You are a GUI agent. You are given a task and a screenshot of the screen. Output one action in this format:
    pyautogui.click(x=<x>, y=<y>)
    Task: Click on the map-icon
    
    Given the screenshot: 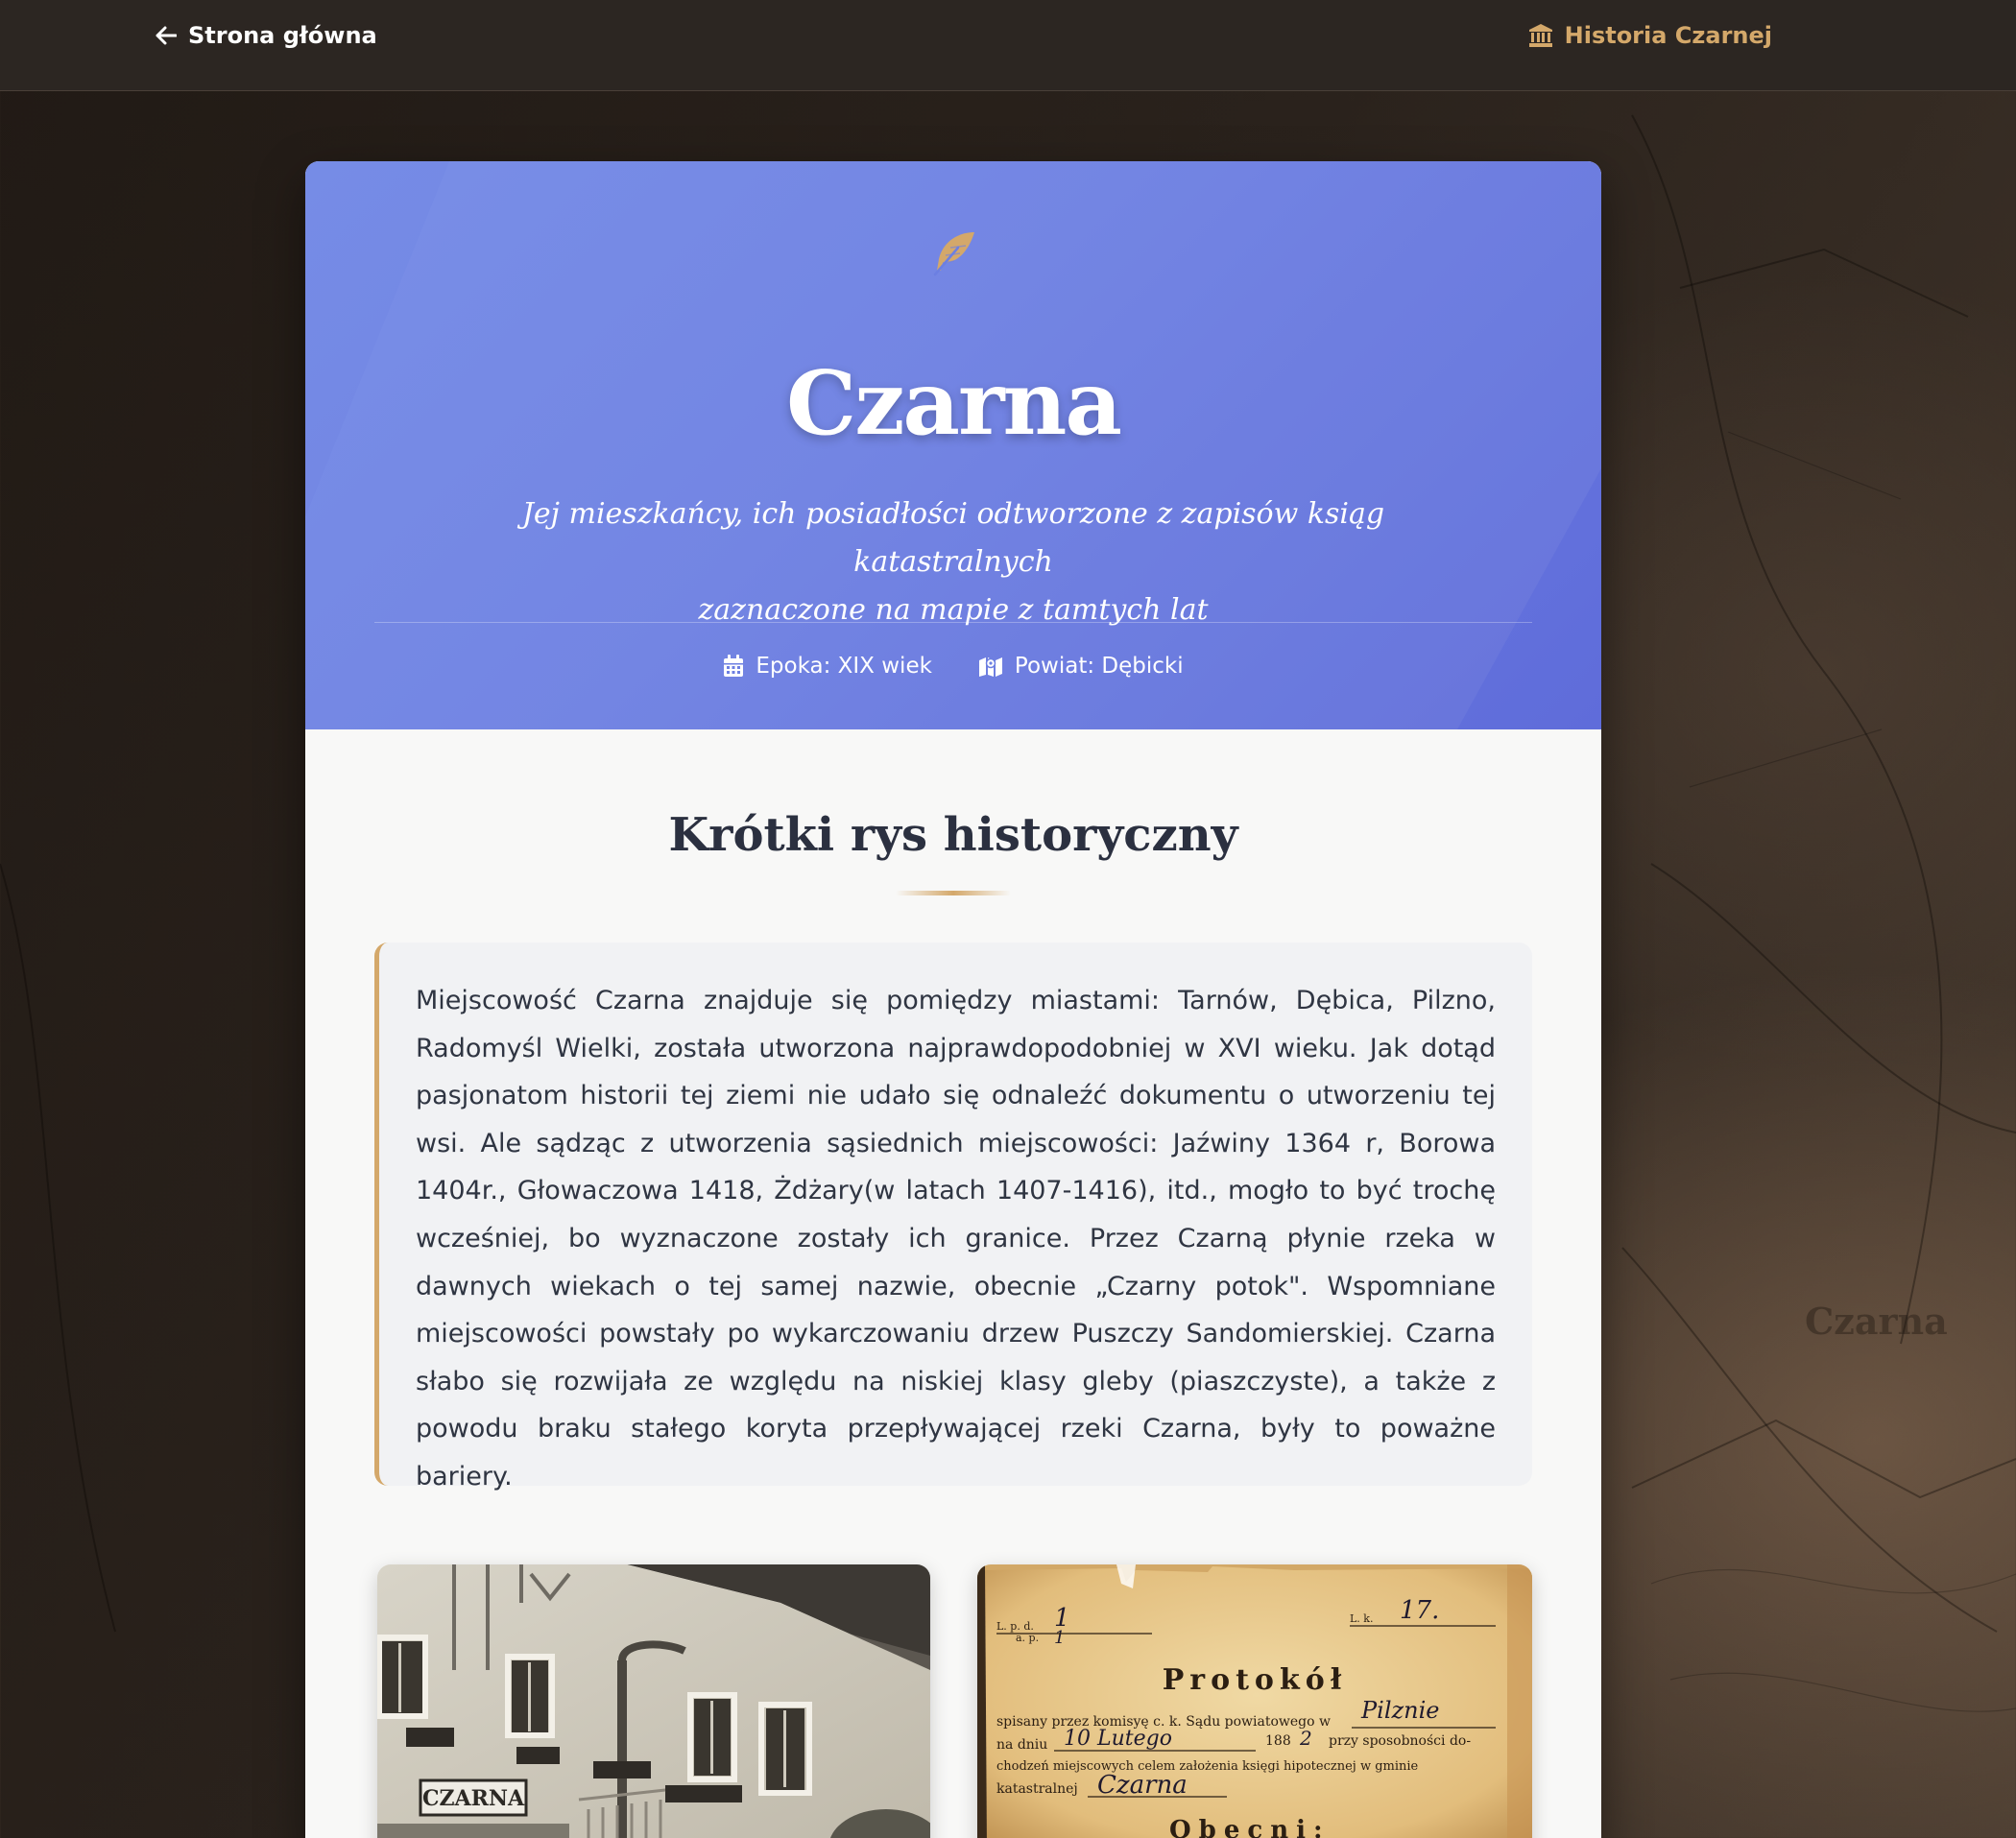 What is the action you would take?
    pyautogui.click(x=990, y=667)
    